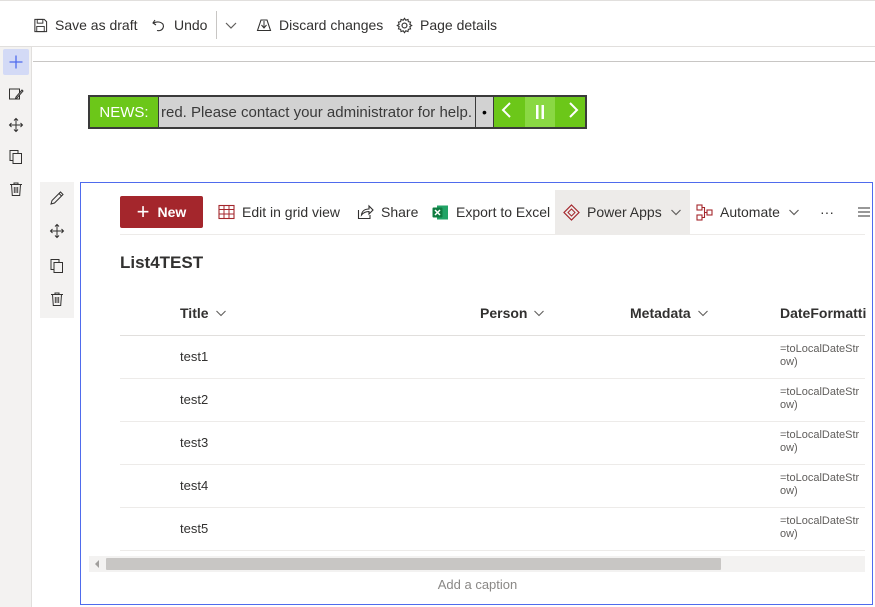  I want to click on new-item-button: + New, so click(161, 212).